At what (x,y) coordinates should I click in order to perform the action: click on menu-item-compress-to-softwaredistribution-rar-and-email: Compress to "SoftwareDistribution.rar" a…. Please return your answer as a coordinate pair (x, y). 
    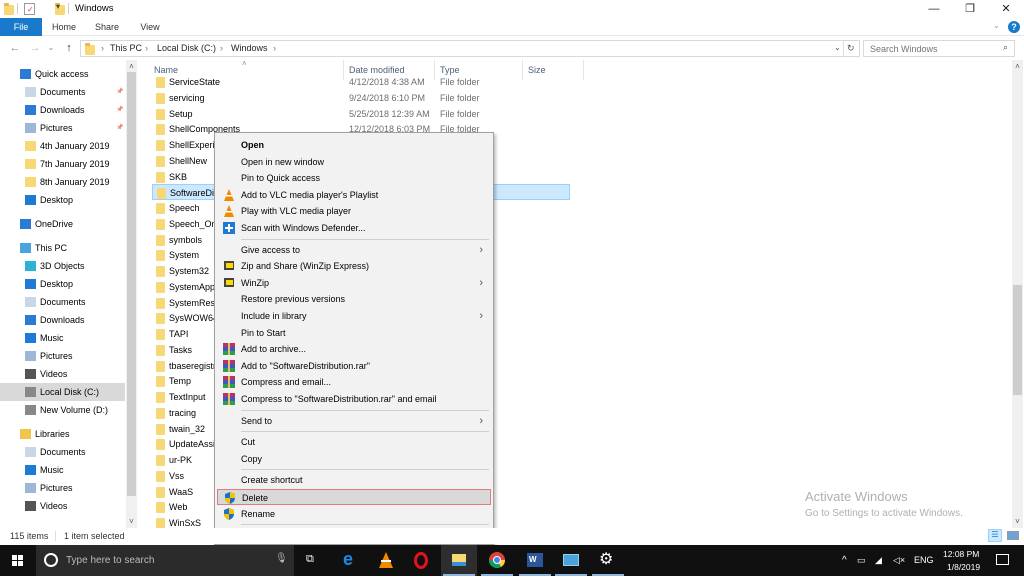
    Looking at the image, I should click on (354, 399).